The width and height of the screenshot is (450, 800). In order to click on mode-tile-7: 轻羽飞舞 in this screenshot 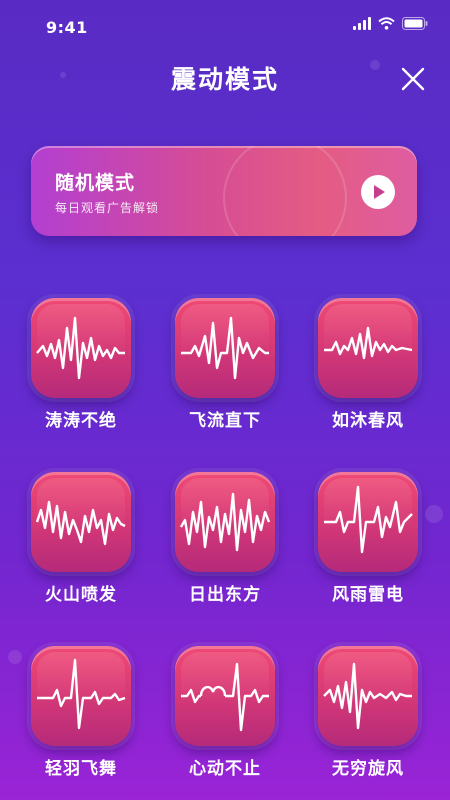, I will do `click(81, 712)`.